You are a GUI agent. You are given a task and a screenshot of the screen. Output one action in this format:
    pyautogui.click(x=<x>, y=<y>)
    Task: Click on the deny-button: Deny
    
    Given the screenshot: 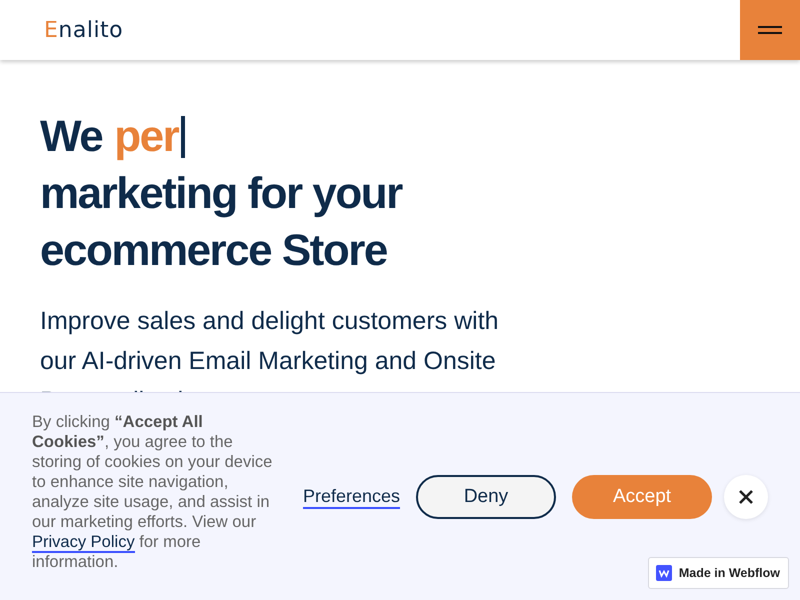 What is the action you would take?
    pyautogui.click(x=486, y=496)
    